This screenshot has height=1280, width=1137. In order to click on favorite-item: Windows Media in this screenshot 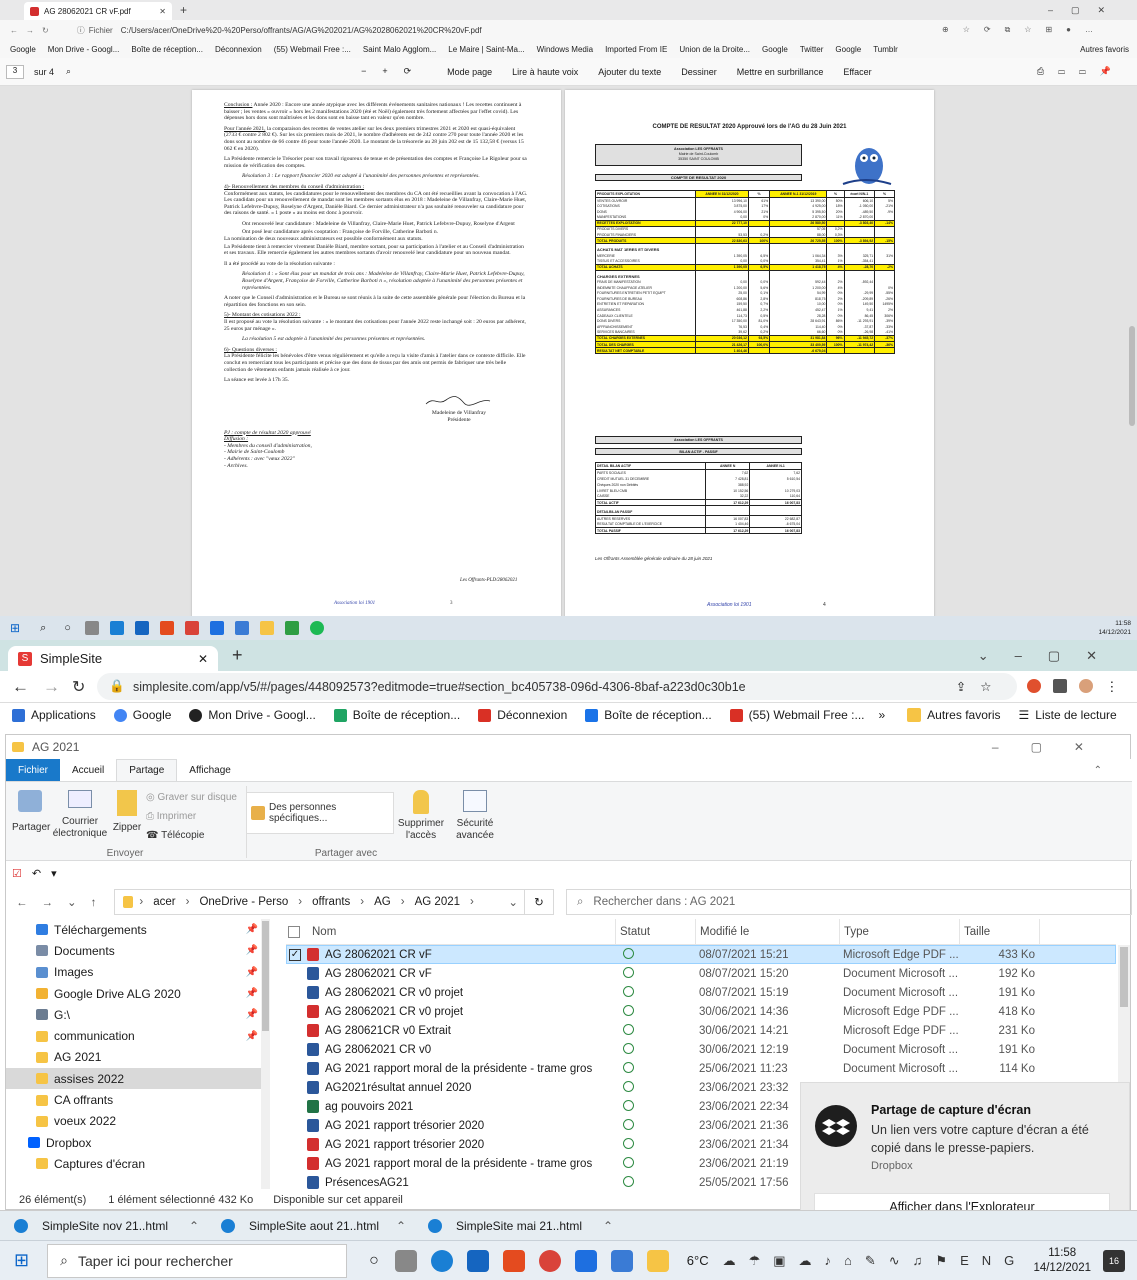, I will do `click(565, 49)`.